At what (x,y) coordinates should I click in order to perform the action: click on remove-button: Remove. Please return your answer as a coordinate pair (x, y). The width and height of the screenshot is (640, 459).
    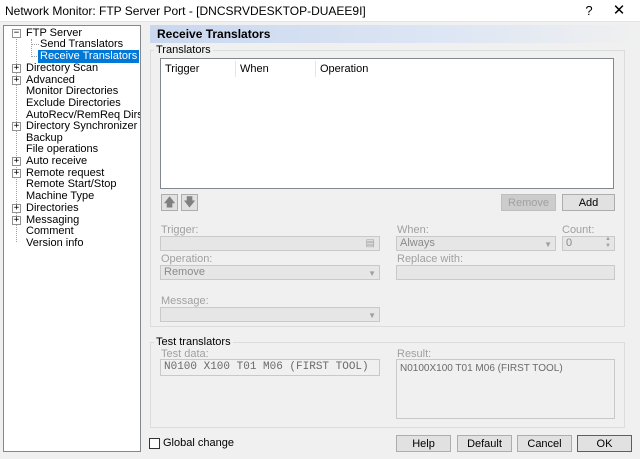
    Looking at the image, I should click on (528, 202).